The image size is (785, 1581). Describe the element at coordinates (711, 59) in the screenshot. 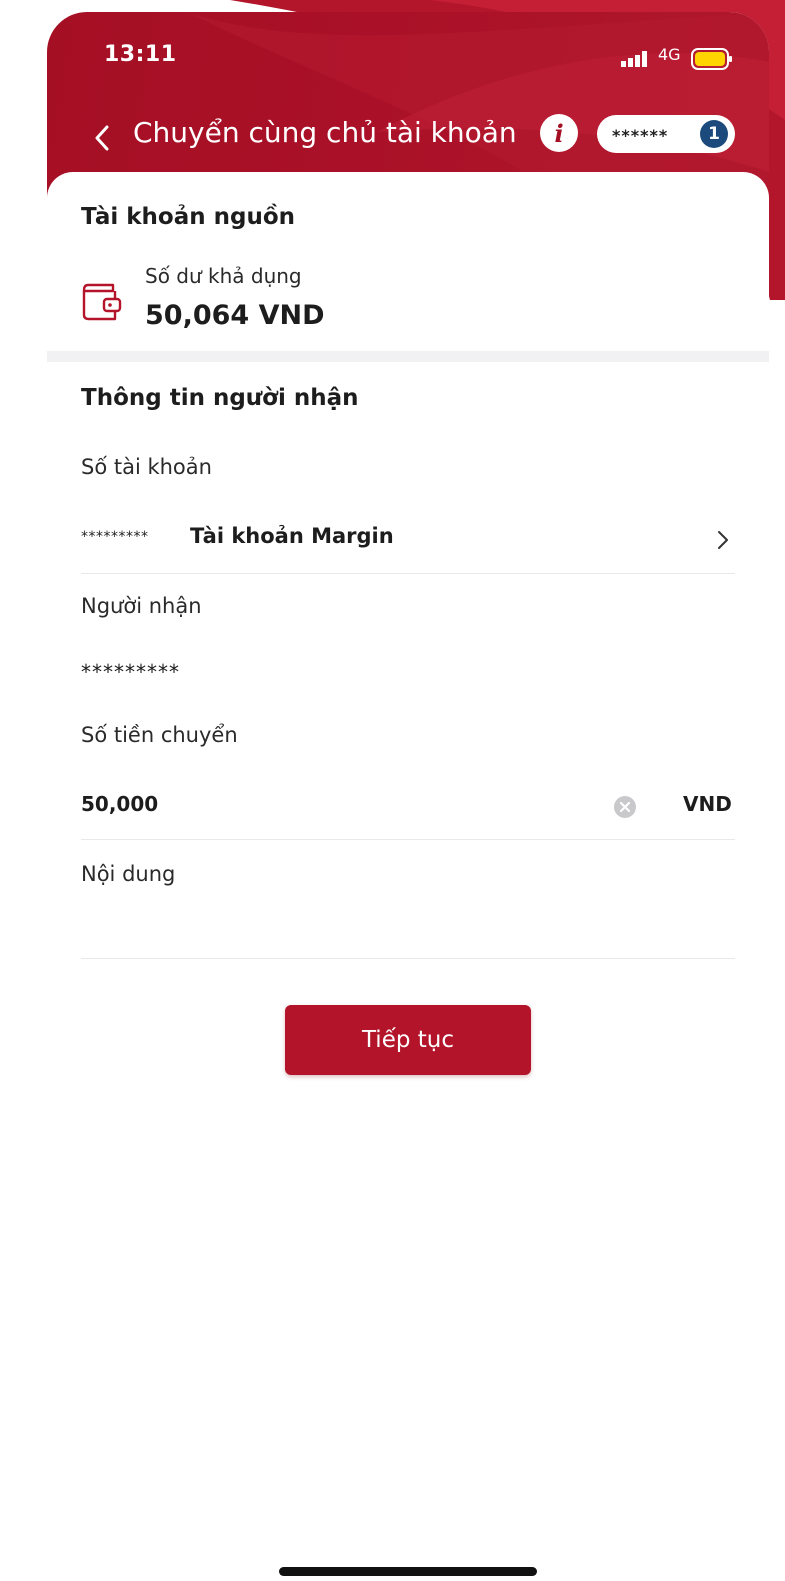

I see `battery-icon` at that location.